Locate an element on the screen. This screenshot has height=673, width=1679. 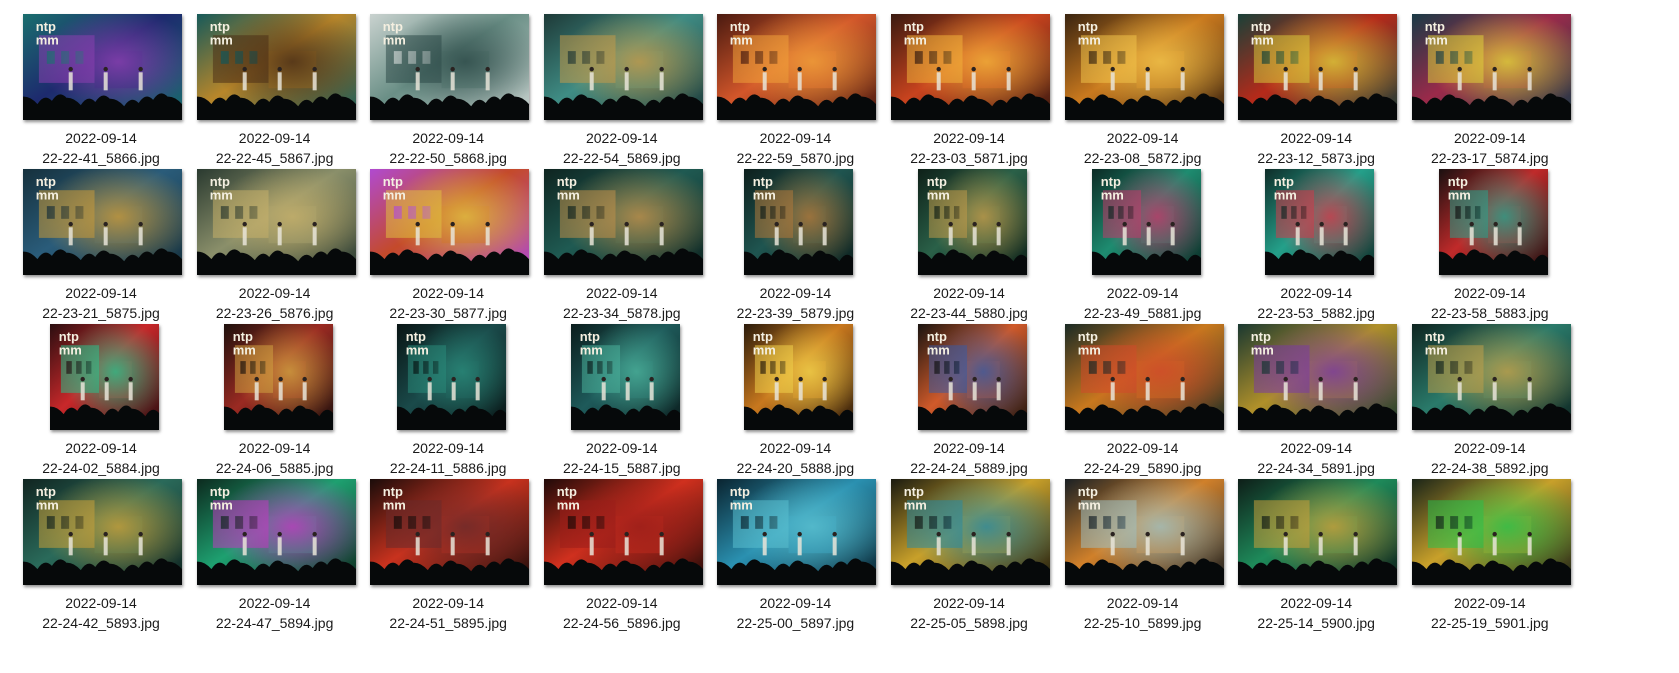
file-item: ntp mm 2022-09-14 22-24-47_5894.jpg is located at coordinates (275, 548).